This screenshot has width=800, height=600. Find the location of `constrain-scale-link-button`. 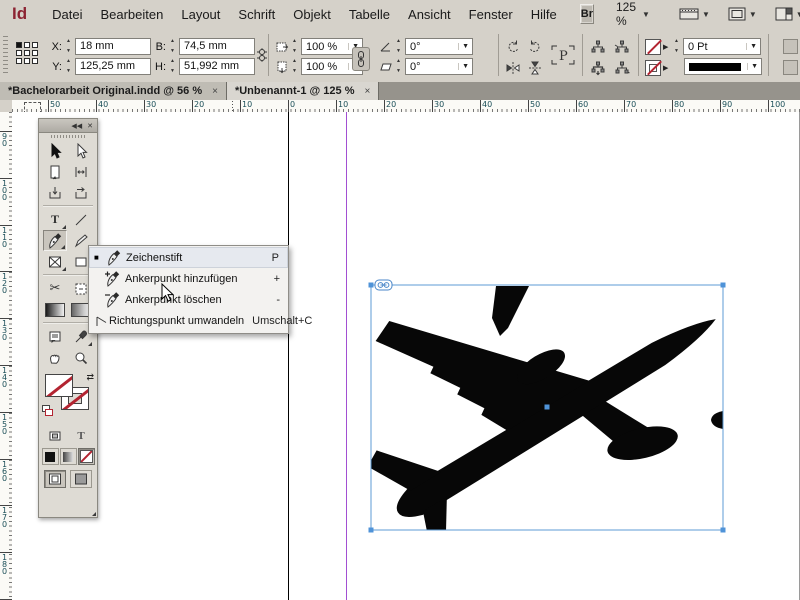

constrain-scale-link-button is located at coordinates (361, 59).